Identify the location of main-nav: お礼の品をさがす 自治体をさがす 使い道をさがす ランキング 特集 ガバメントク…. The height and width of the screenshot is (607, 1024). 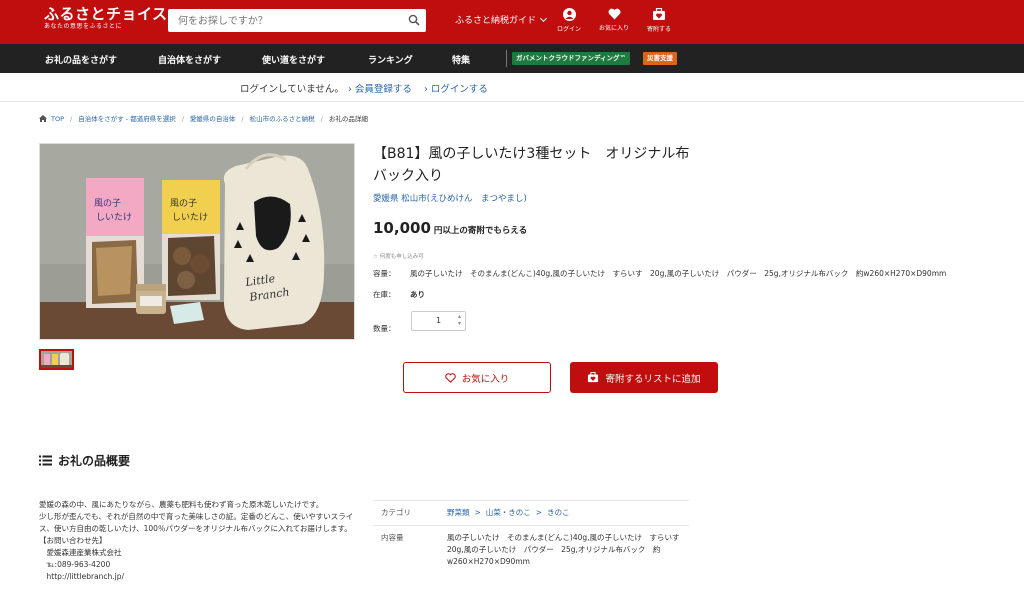
(512, 58).